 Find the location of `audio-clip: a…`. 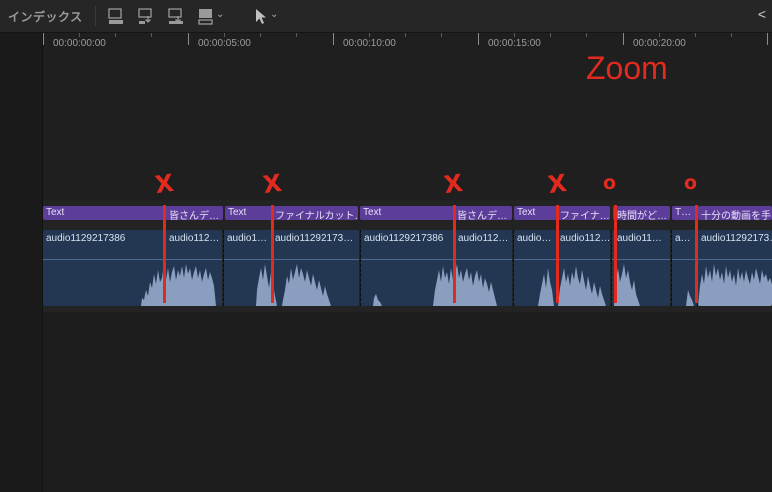

audio-clip: a… is located at coordinates (684, 268).